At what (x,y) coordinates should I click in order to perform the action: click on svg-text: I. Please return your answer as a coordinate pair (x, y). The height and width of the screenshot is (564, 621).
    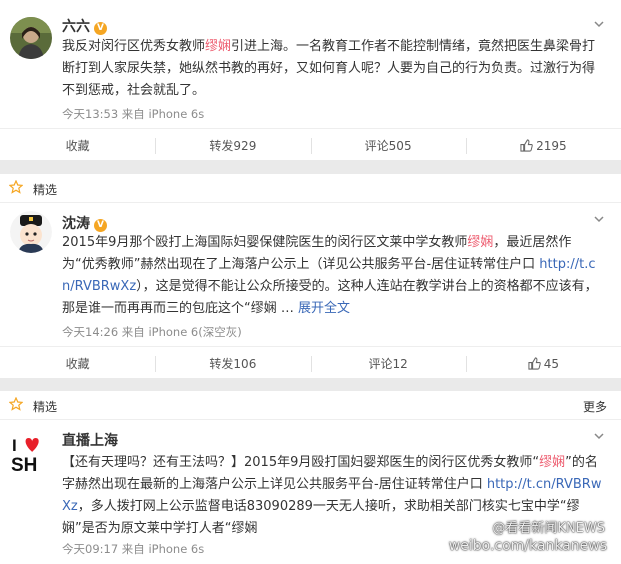
    Looking at the image, I should click on (14, 445).